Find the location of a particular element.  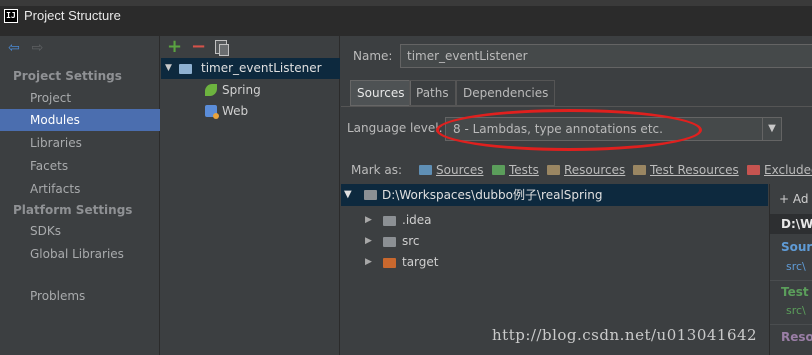

red-ellipse-annotation is located at coordinates (569, 130).